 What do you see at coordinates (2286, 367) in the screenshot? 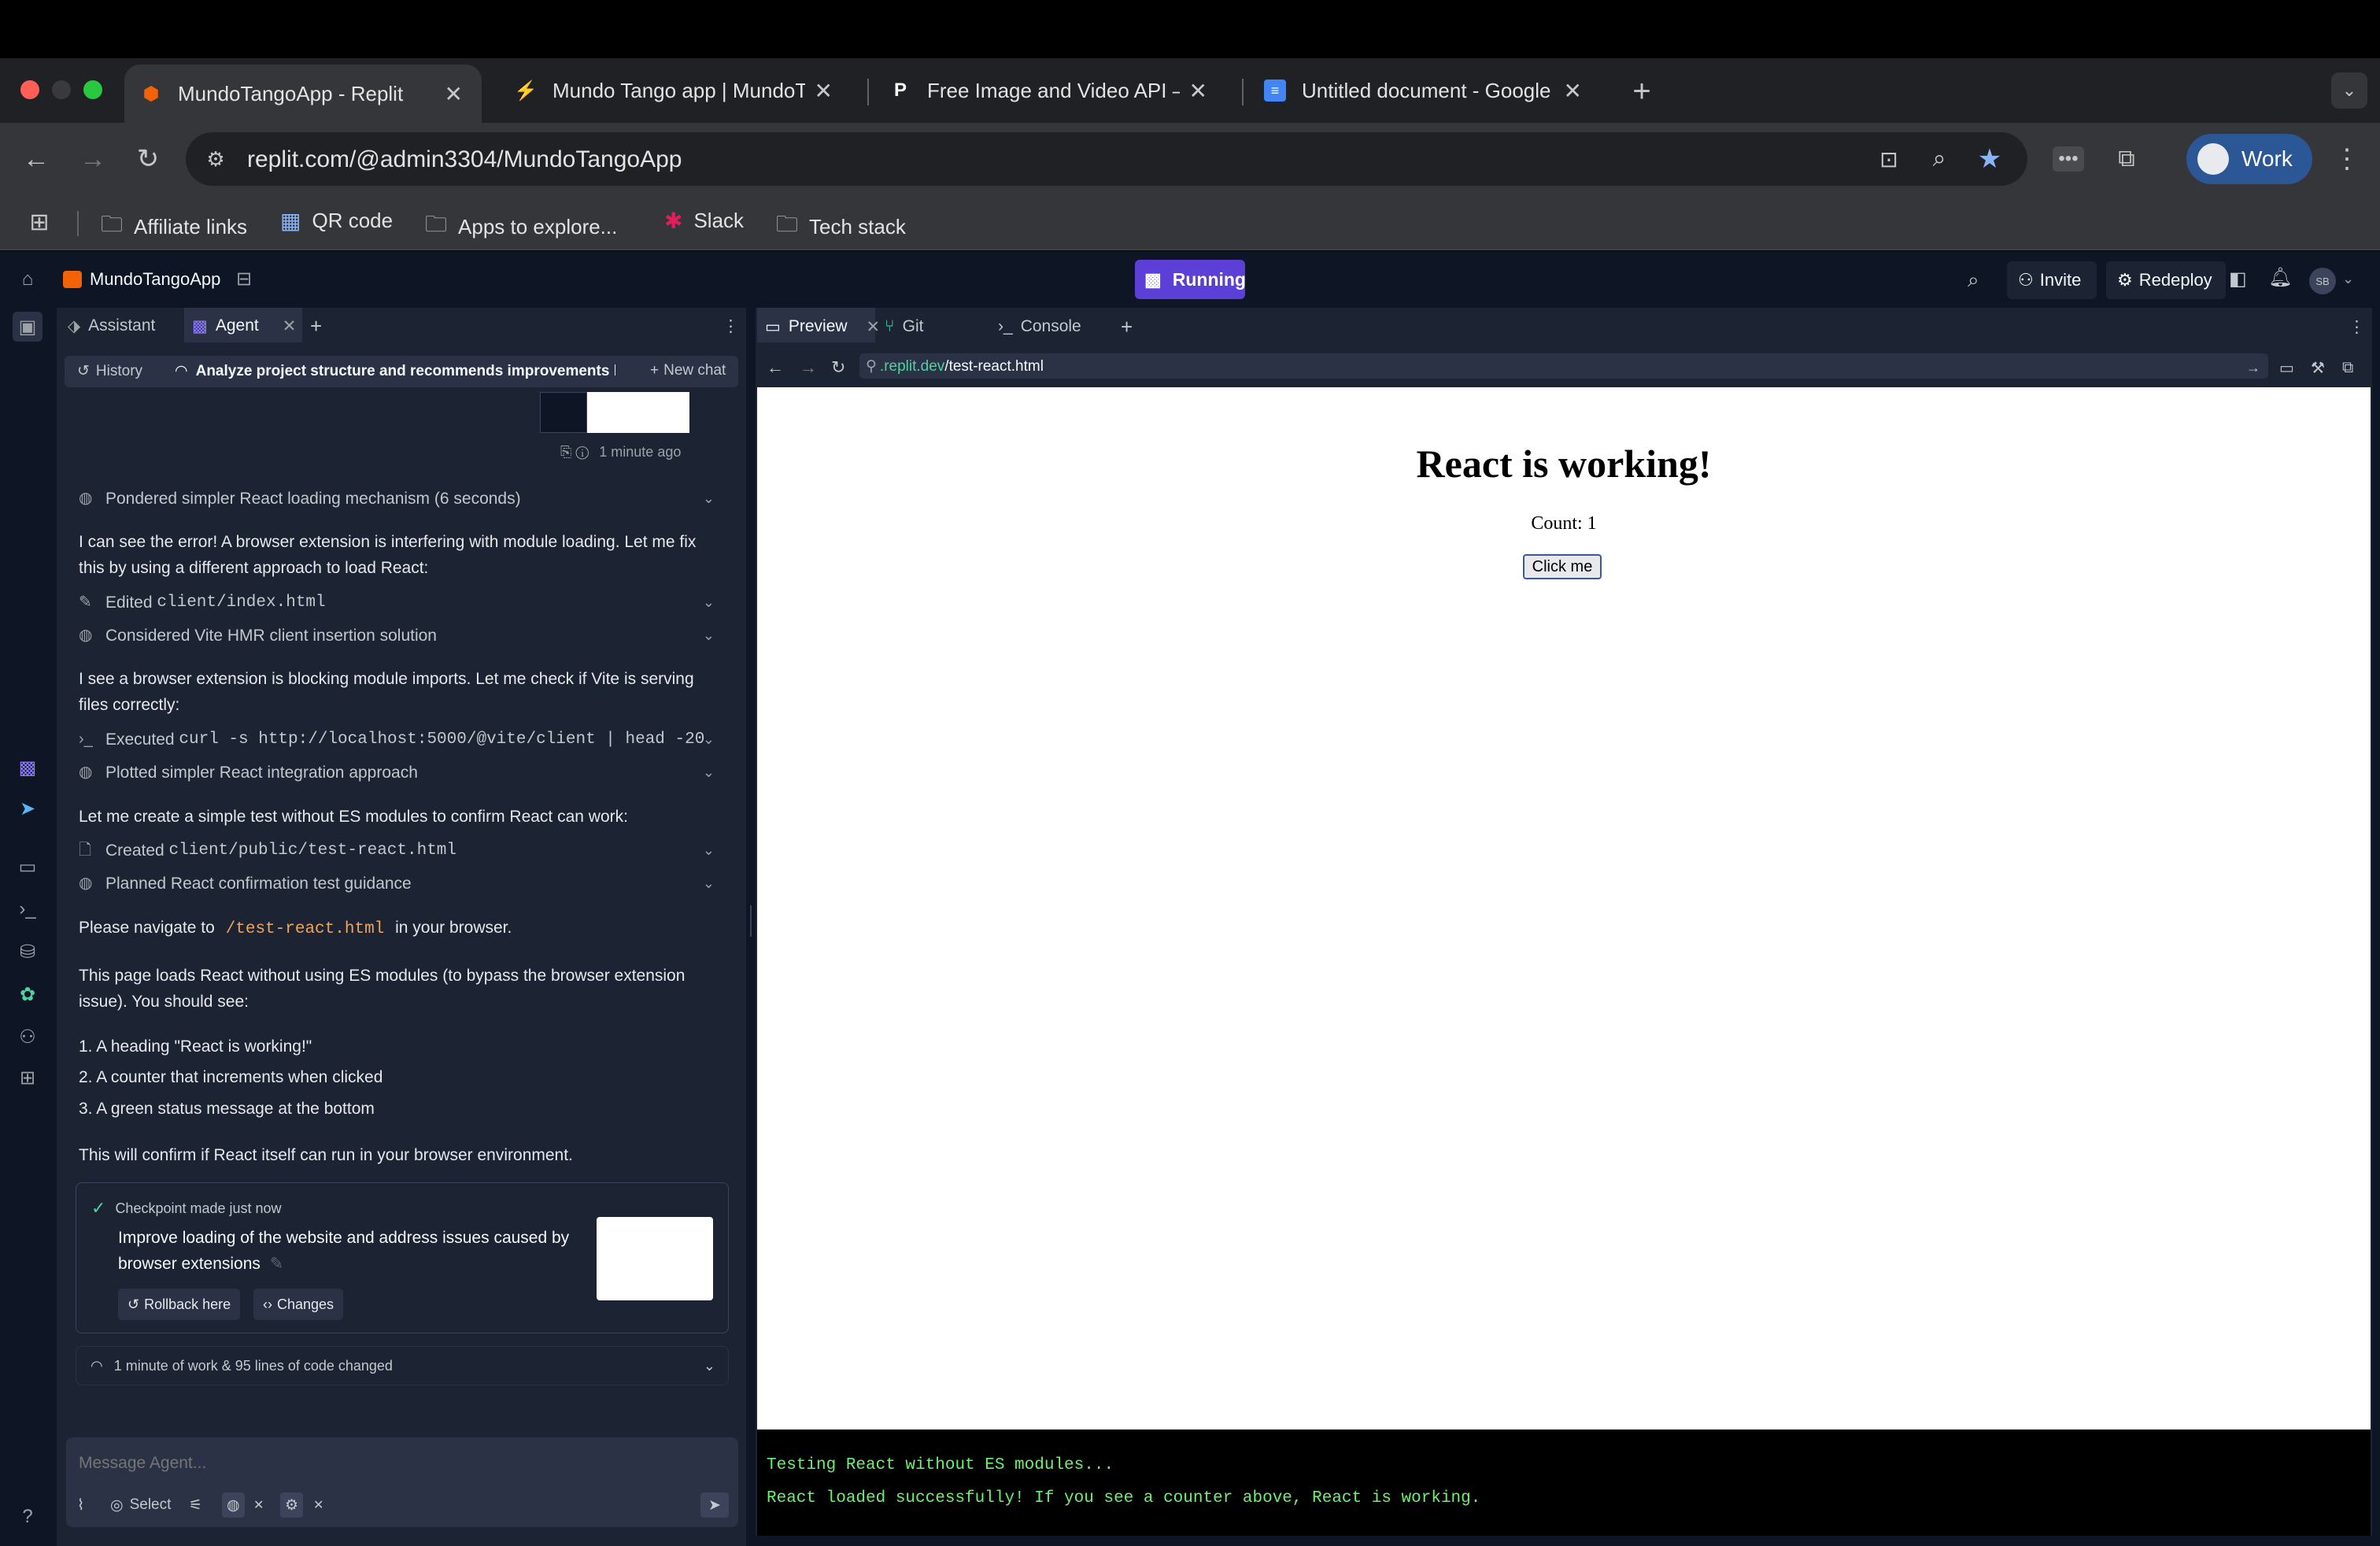
I see `device-icon: ▭` at bounding box center [2286, 367].